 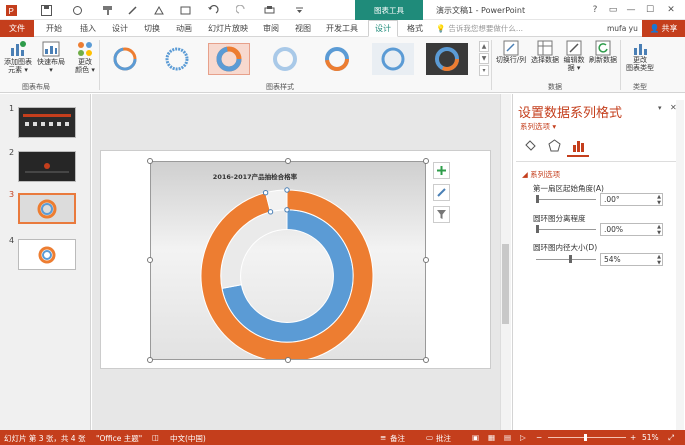 I want to click on ribbon-display-button: ▭, so click(x=613, y=10).